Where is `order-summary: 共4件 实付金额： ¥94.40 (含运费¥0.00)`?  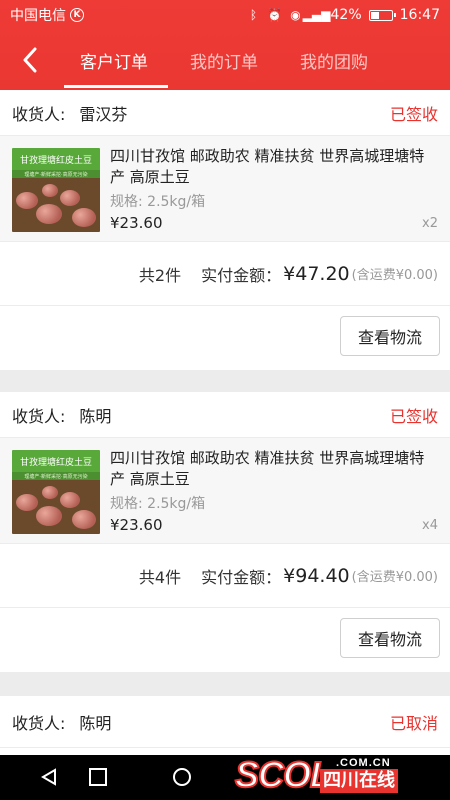
order-summary: 共4件 实付金额： ¥94.40 (含运费¥0.00) is located at coordinates (225, 576).